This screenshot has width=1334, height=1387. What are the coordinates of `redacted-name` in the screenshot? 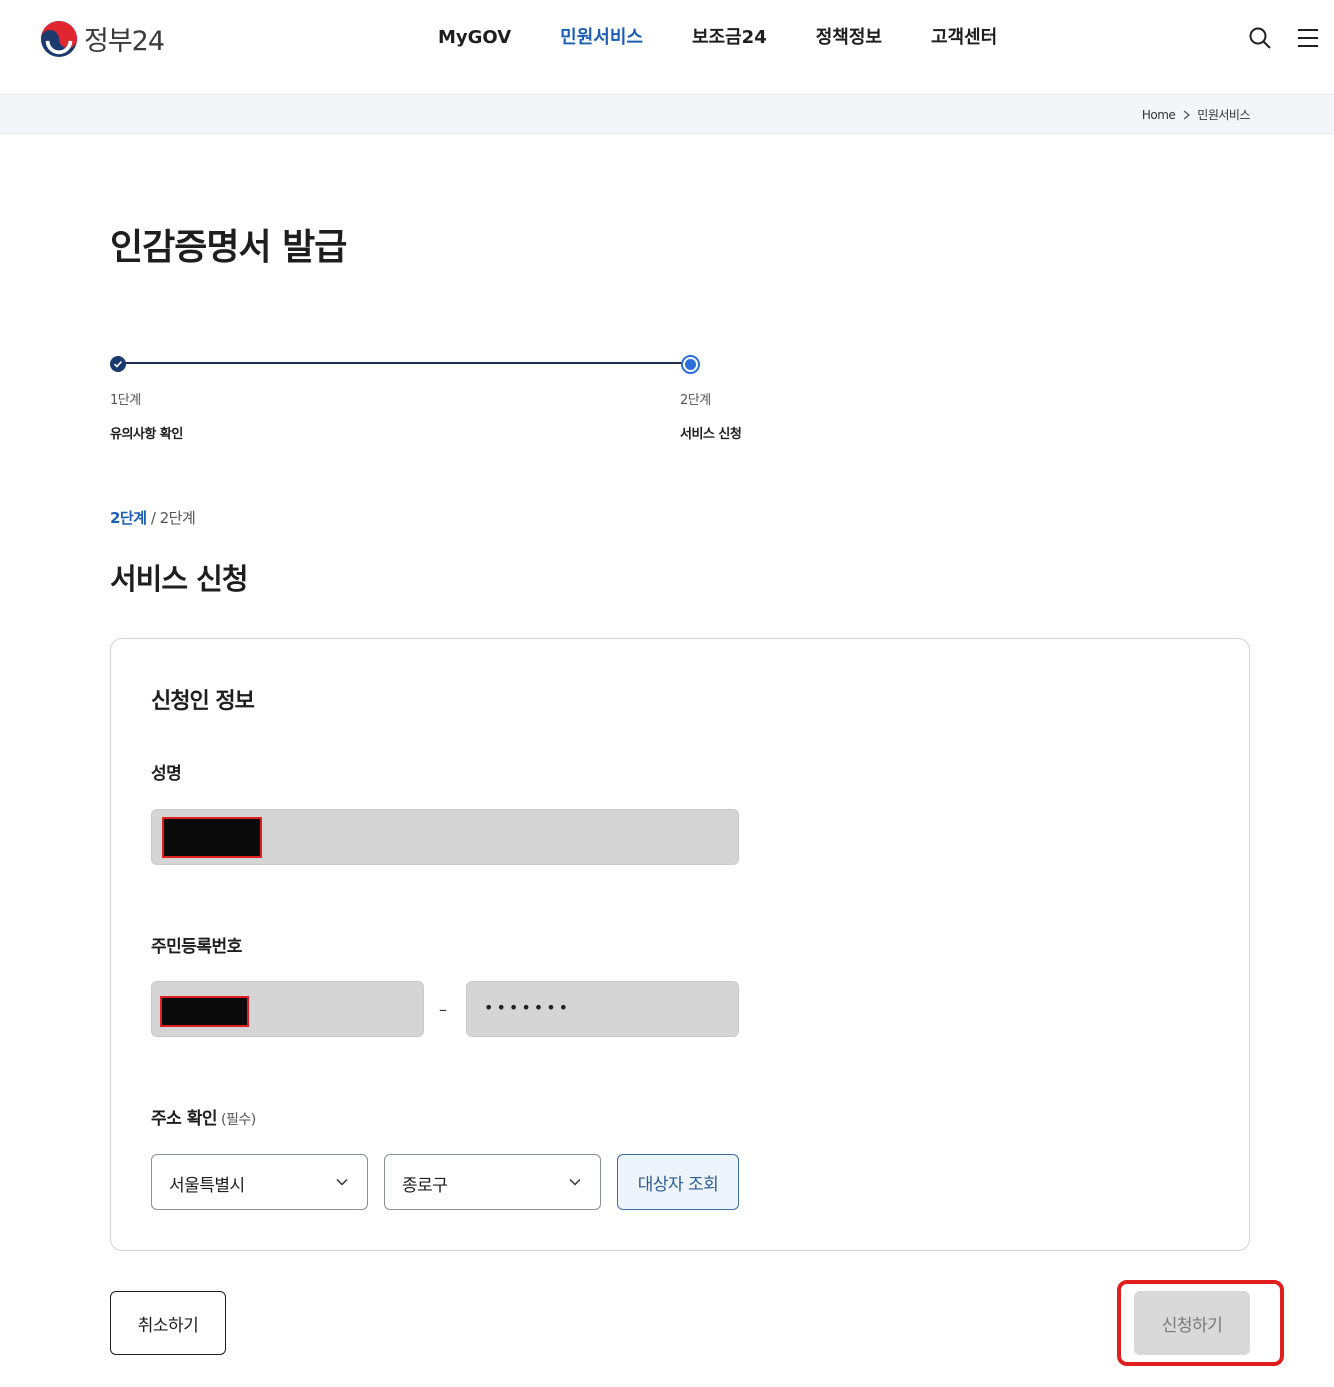 It's located at (212, 837).